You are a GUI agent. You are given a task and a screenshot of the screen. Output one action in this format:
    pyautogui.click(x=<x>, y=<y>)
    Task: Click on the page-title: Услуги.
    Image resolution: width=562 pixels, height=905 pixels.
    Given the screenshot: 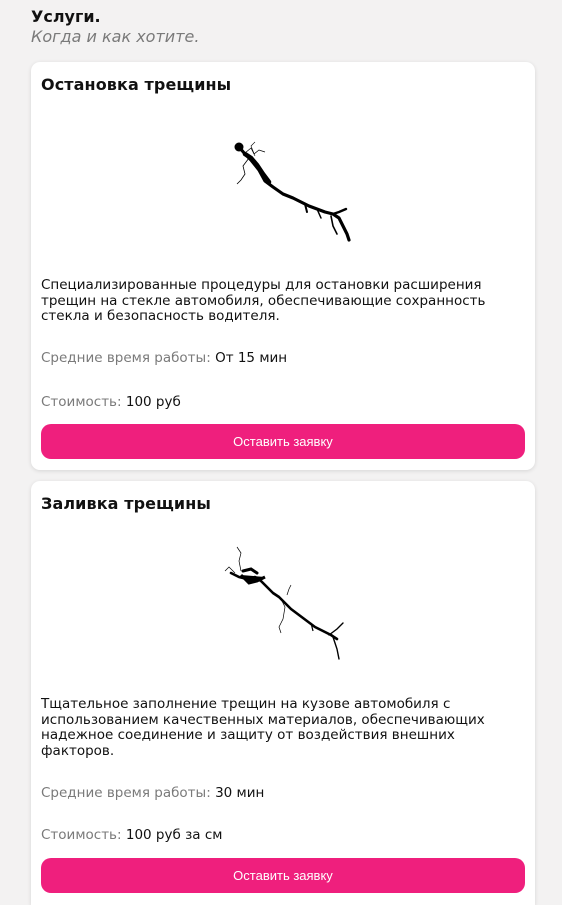 What is the action you would take?
    pyautogui.click(x=66, y=16)
    